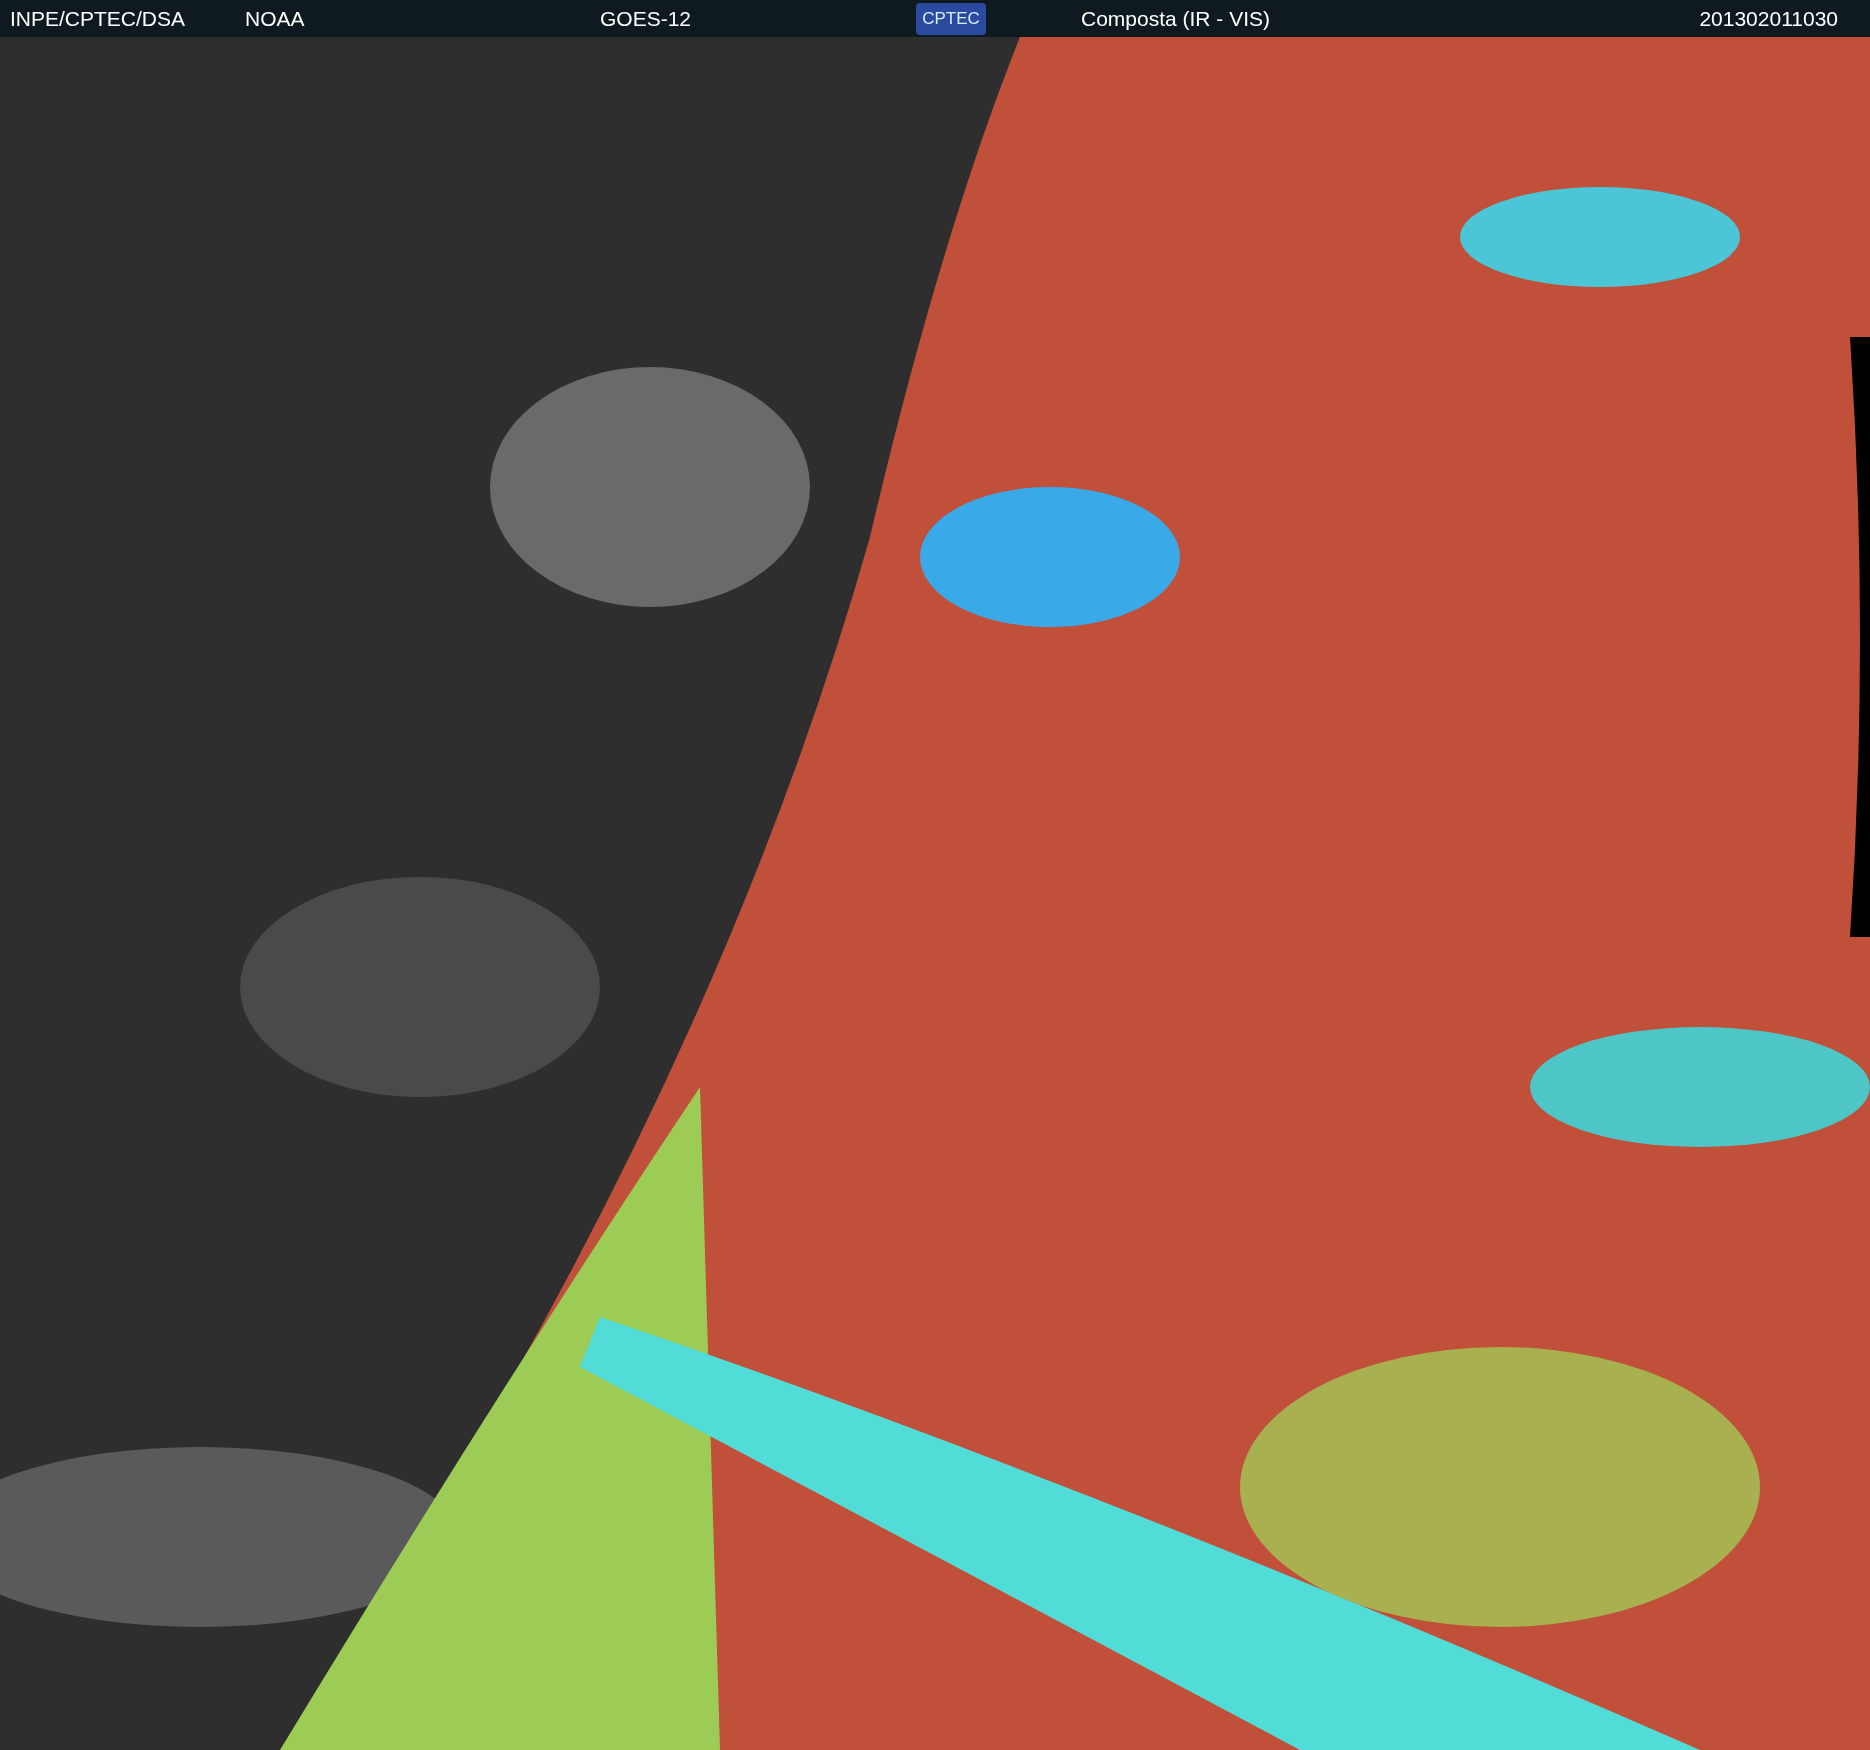 This screenshot has width=1870, height=1750. I want to click on logo: CPTEC, so click(951, 18).